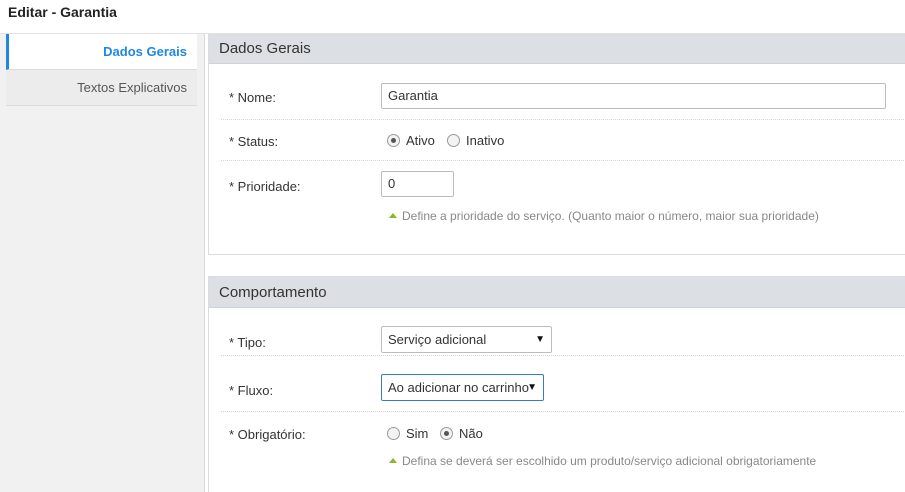 The image size is (905, 492). What do you see at coordinates (62, 12) in the screenshot?
I see `page-title: Editar - Garantia` at bounding box center [62, 12].